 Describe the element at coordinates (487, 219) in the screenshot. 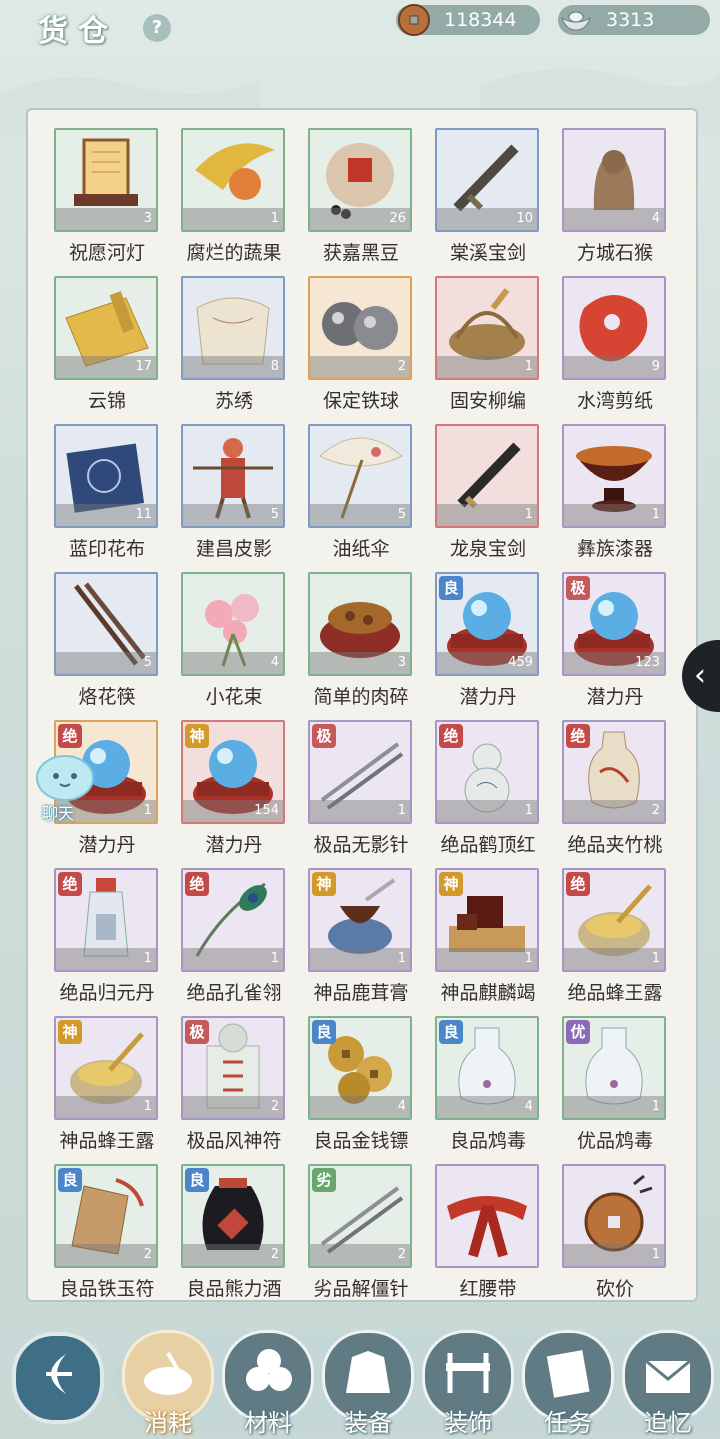

I see `count-bar: 10` at that location.